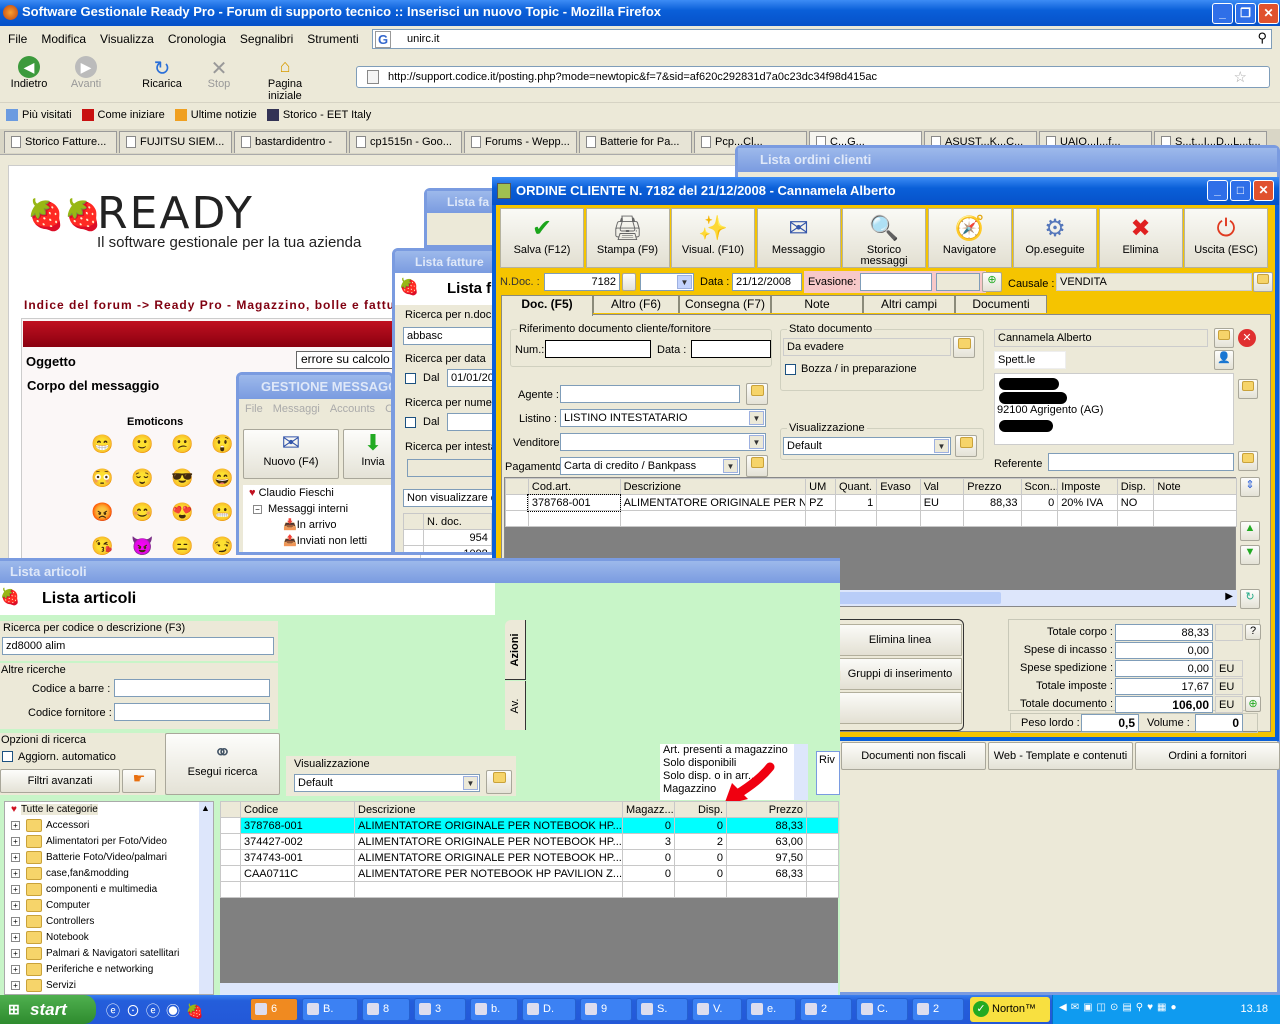 Image resolution: width=1280 pixels, height=1024 pixels. What do you see at coordinates (274, 1009) in the screenshot?
I see `taskbar-item: 6` at bounding box center [274, 1009].